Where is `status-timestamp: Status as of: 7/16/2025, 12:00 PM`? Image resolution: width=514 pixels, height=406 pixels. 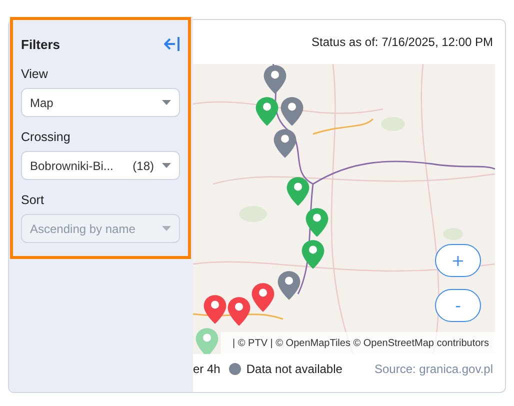 status-timestamp: Status as of: 7/16/2025, 12:00 PM is located at coordinates (402, 42).